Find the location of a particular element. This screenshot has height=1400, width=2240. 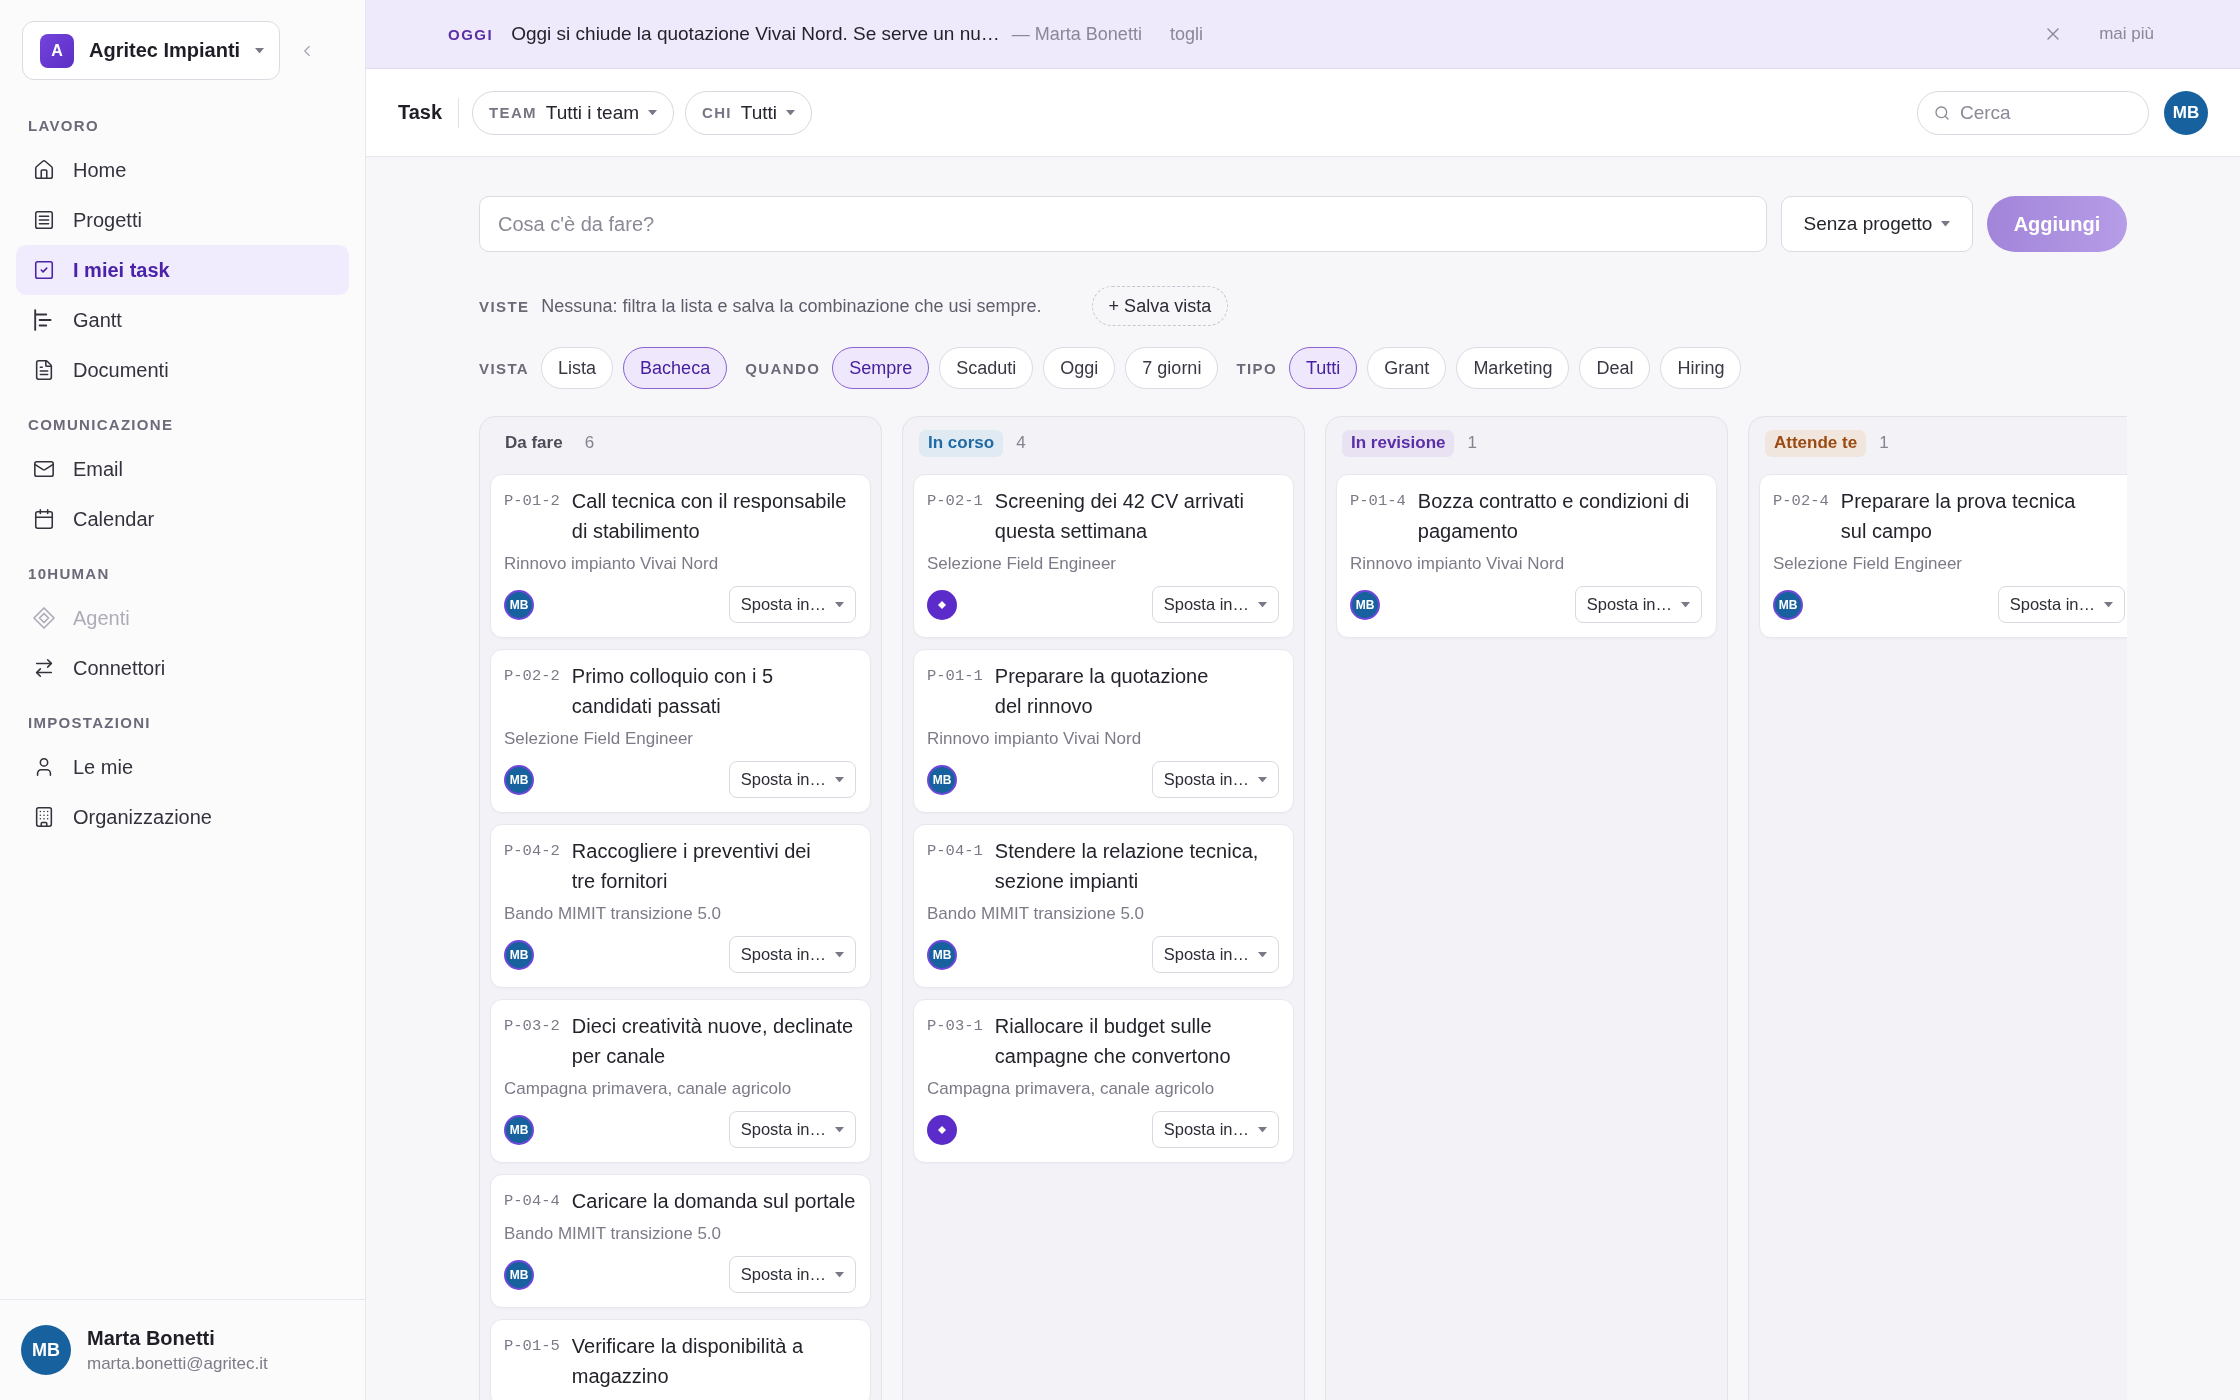

status-badge: Attende te is located at coordinates (1816, 443).